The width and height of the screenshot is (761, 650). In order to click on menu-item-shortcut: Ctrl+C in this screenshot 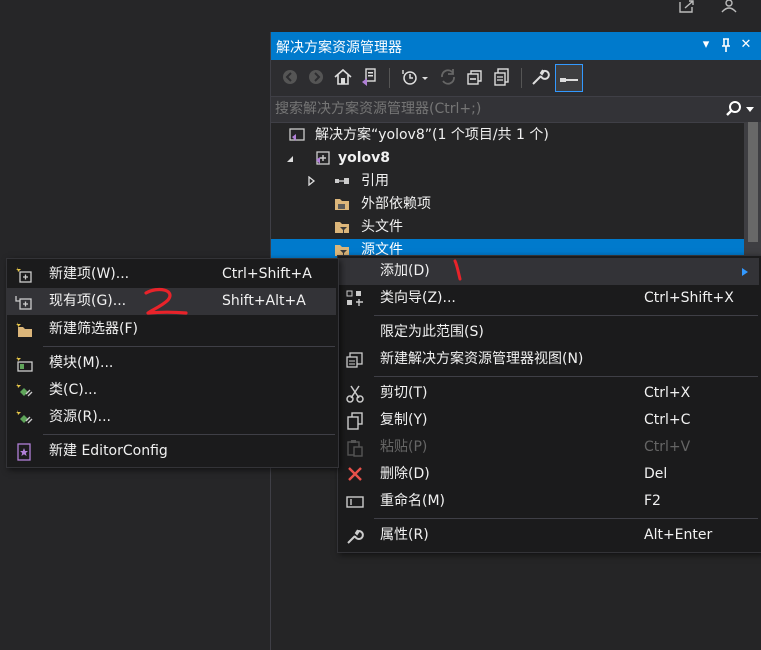, I will do `click(667, 420)`.